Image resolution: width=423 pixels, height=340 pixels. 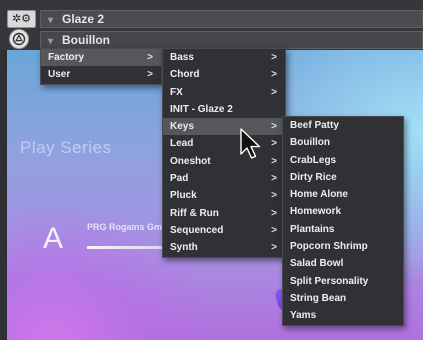 What do you see at coordinates (231, 40) in the screenshot?
I see `bank-preset-bar: ▾ Bouillon` at bounding box center [231, 40].